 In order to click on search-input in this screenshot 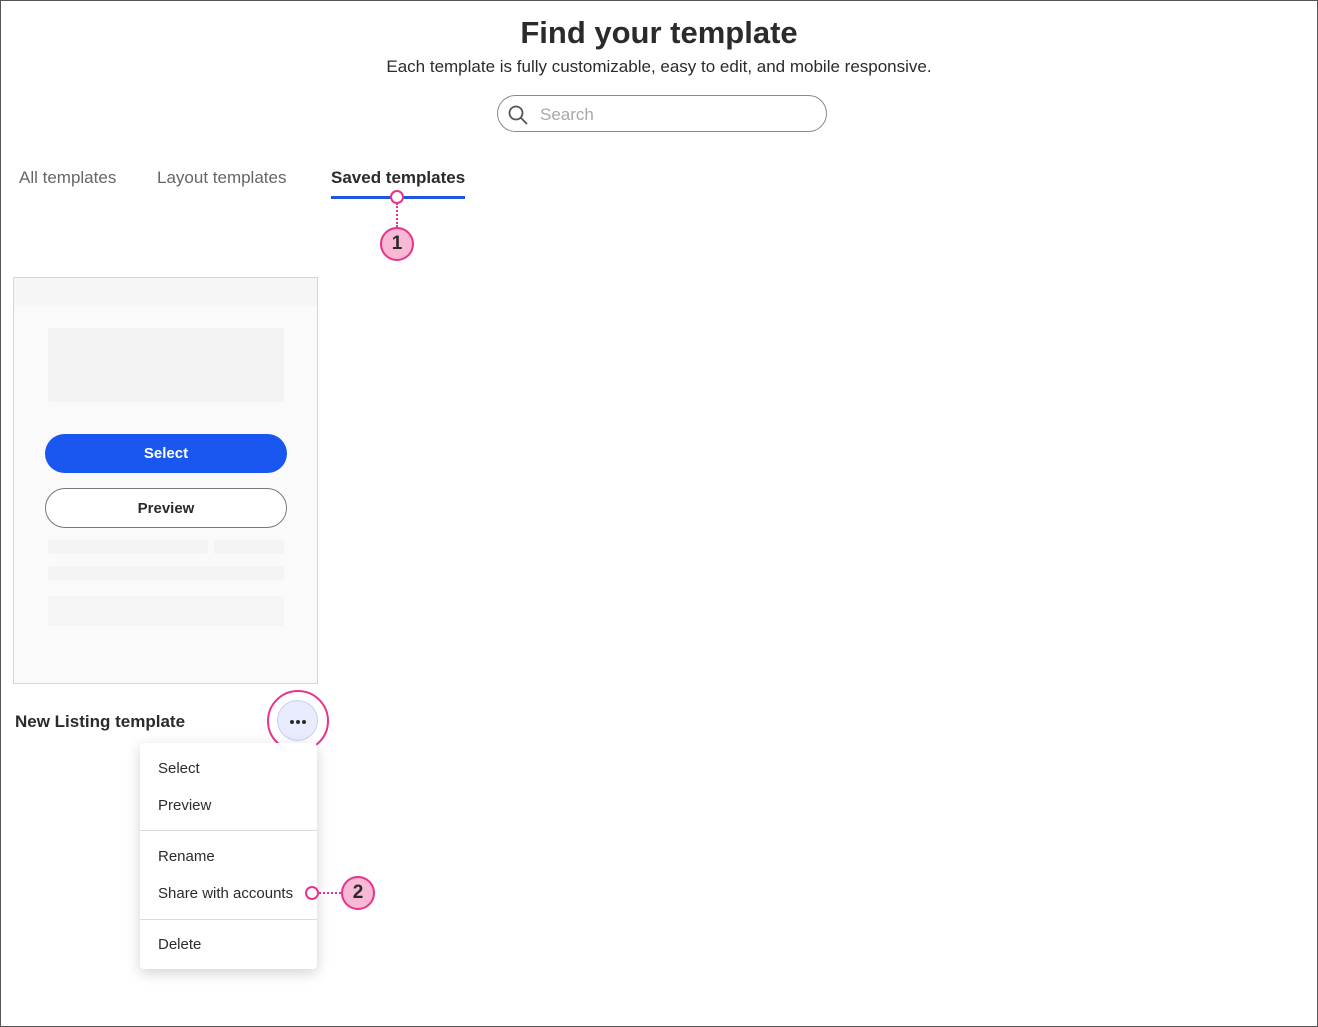, I will do `click(675, 115)`.